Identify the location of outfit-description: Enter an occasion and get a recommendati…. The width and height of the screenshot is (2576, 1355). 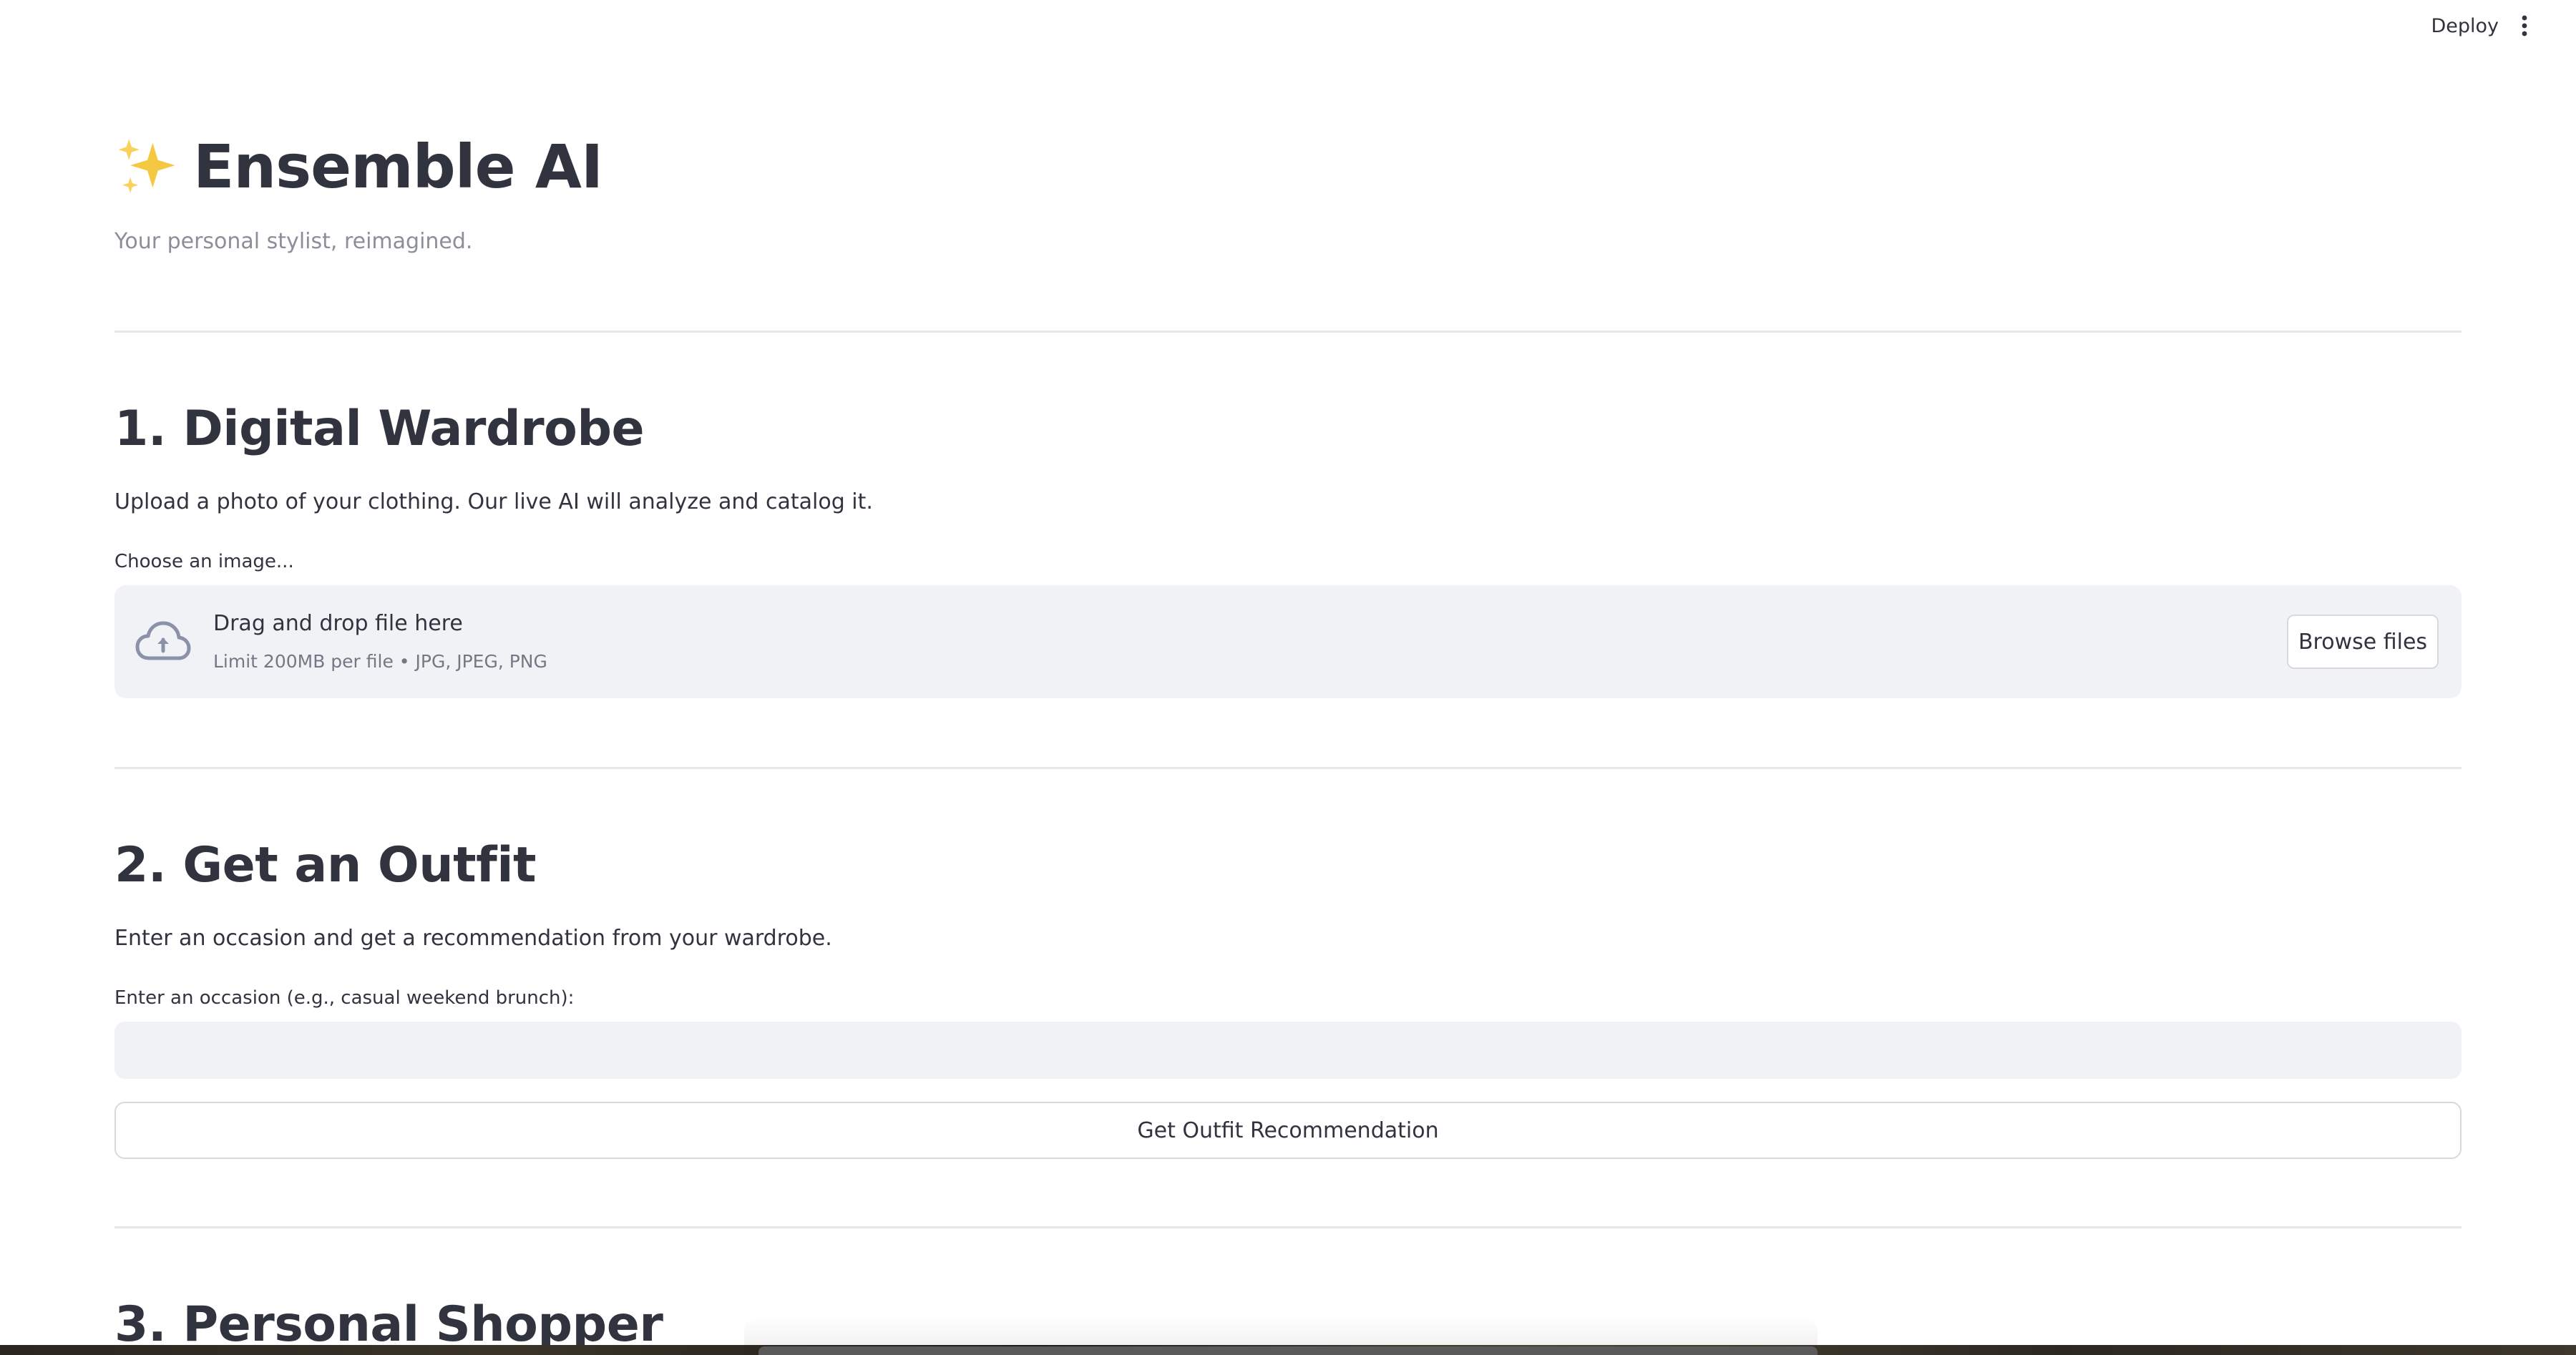
(473, 938).